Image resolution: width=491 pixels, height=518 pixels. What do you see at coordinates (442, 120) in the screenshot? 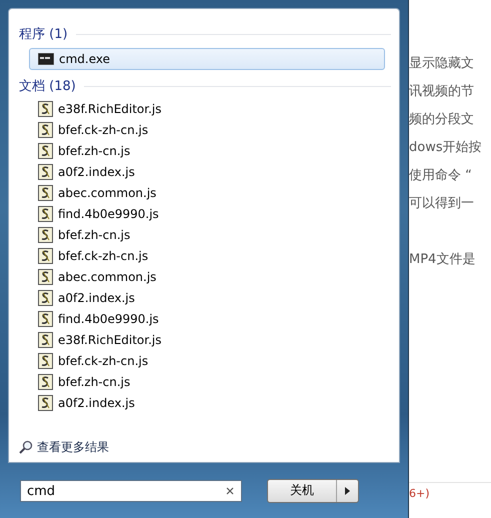
I see `page-text: 频的分段文` at bounding box center [442, 120].